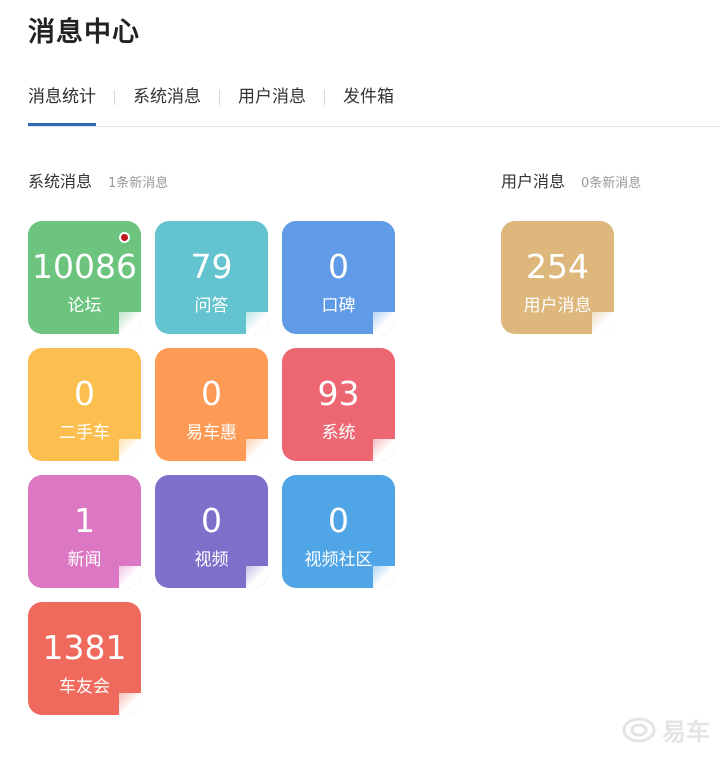  What do you see at coordinates (167, 106) in the screenshot?
I see `tab-system-messages: 系统消息` at bounding box center [167, 106].